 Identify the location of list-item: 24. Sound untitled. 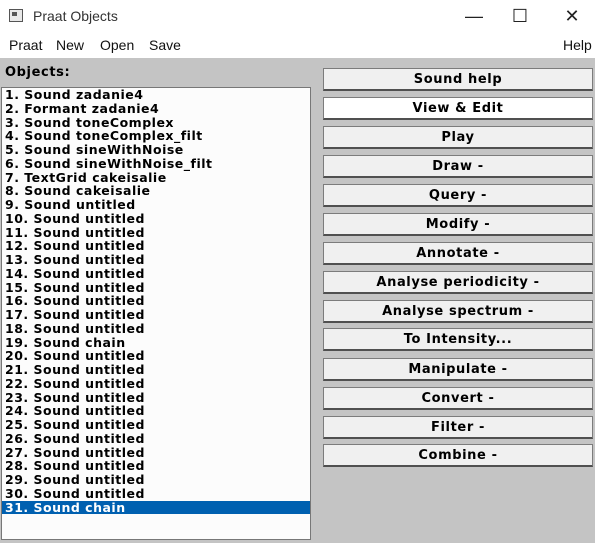
(156, 411).